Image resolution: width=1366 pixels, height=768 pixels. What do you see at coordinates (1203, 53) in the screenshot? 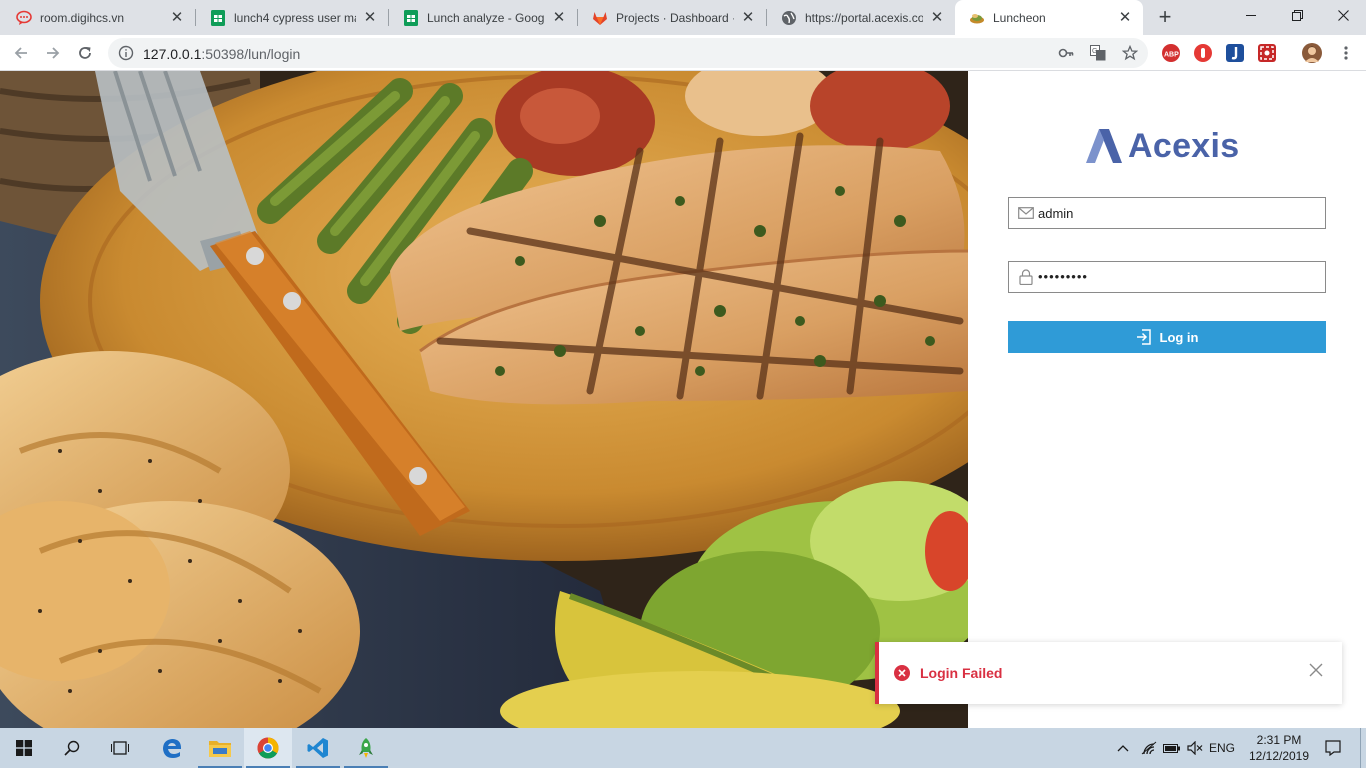
I see `ublock-icon` at bounding box center [1203, 53].